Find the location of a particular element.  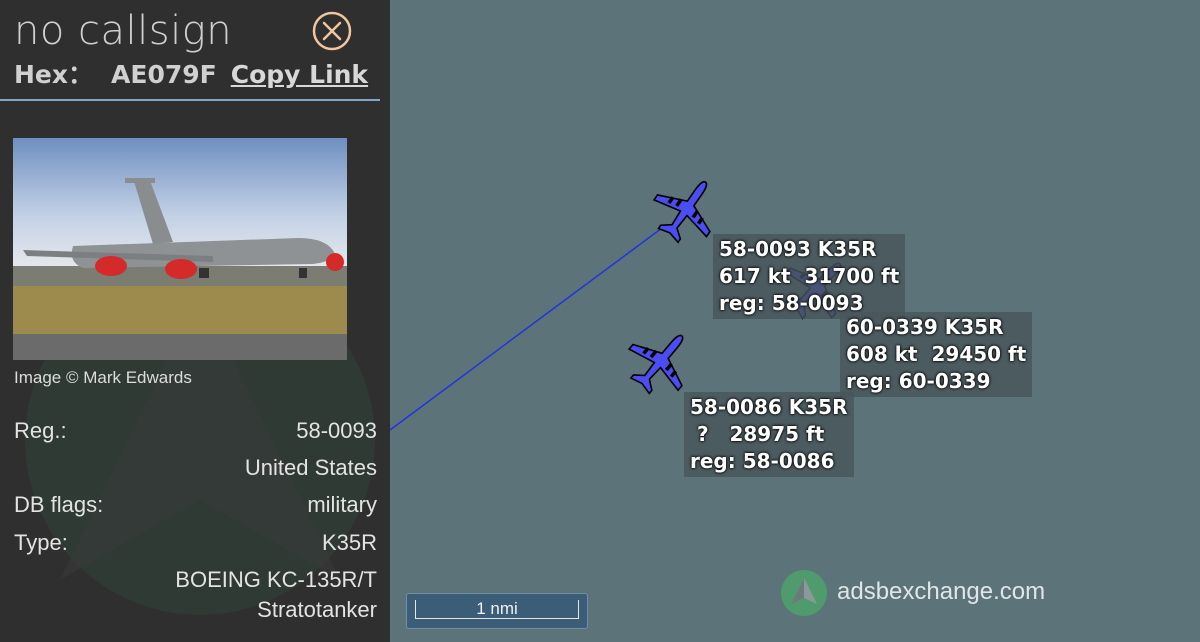

label-line-speed-alt: 617 kt 31700 ft is located at coordinates (809, 276).